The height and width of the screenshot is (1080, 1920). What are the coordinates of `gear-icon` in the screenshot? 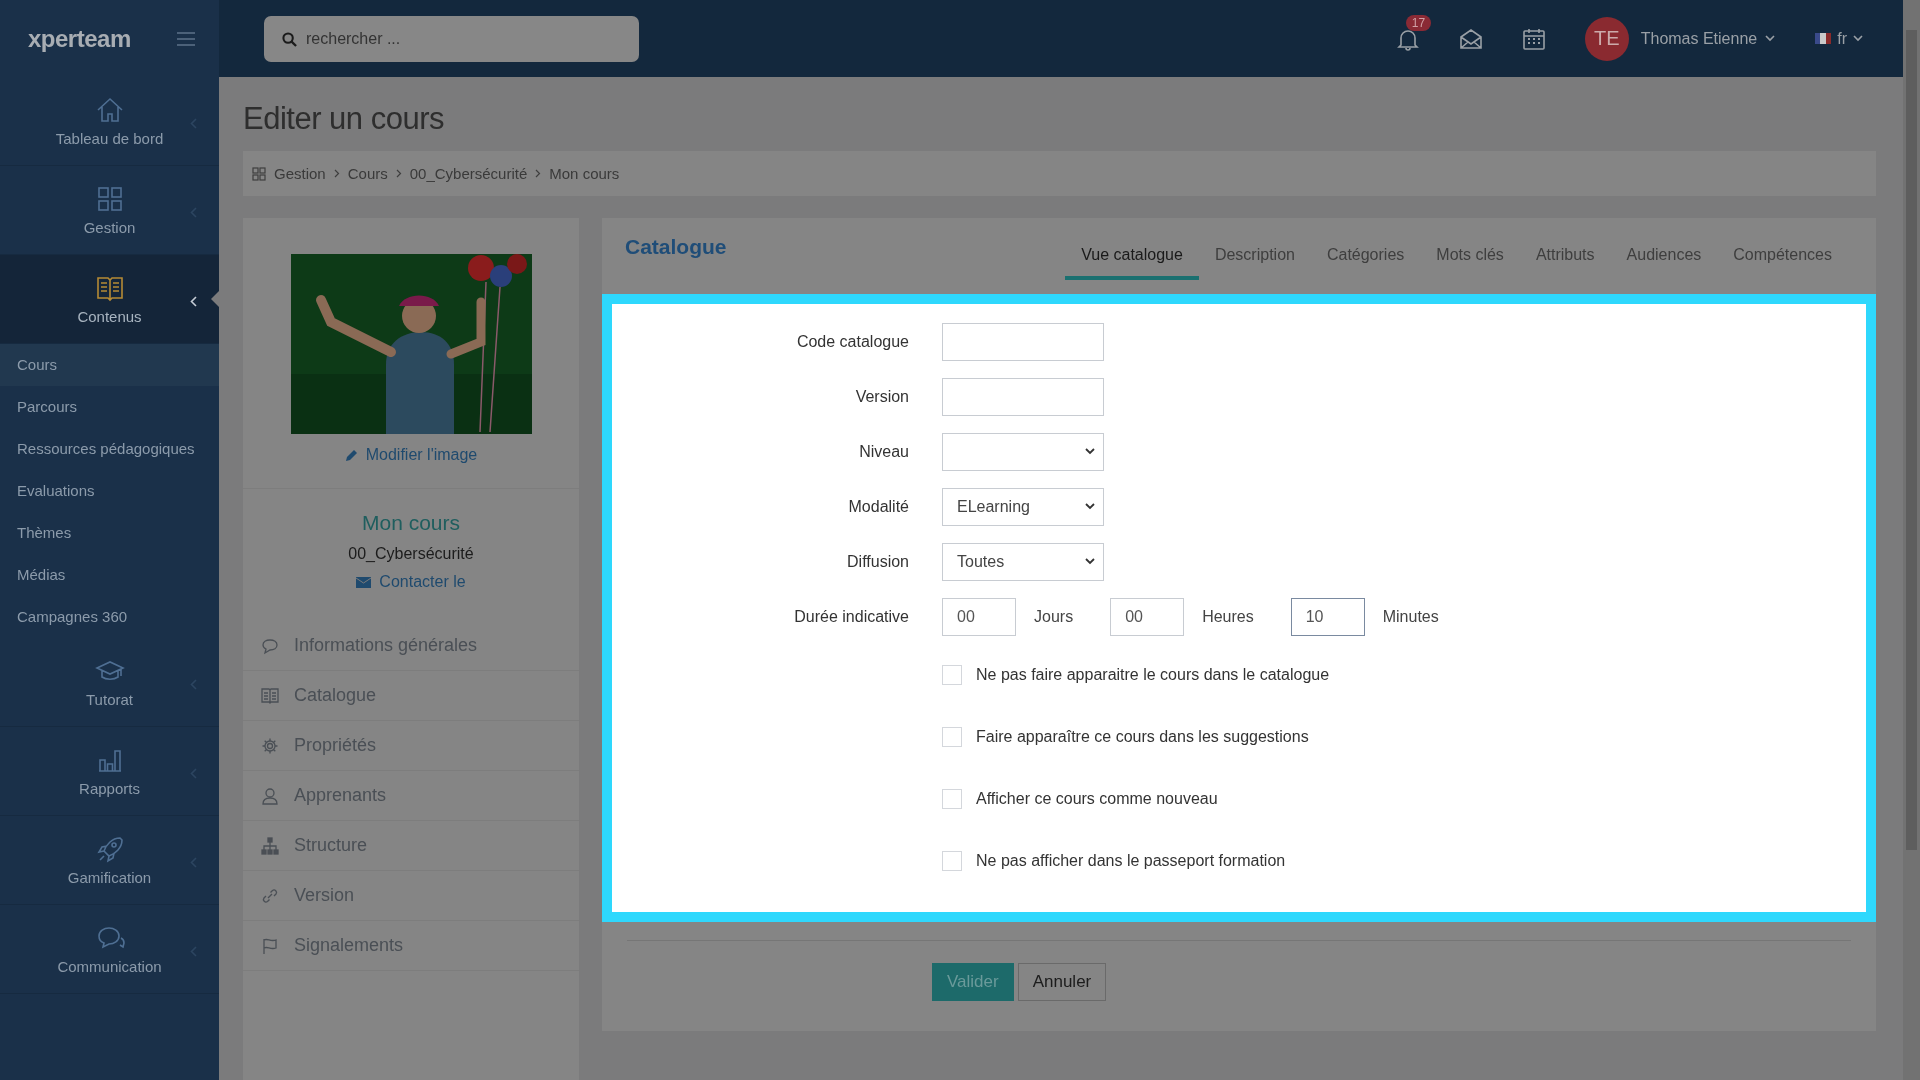 It's located at (270, 745).